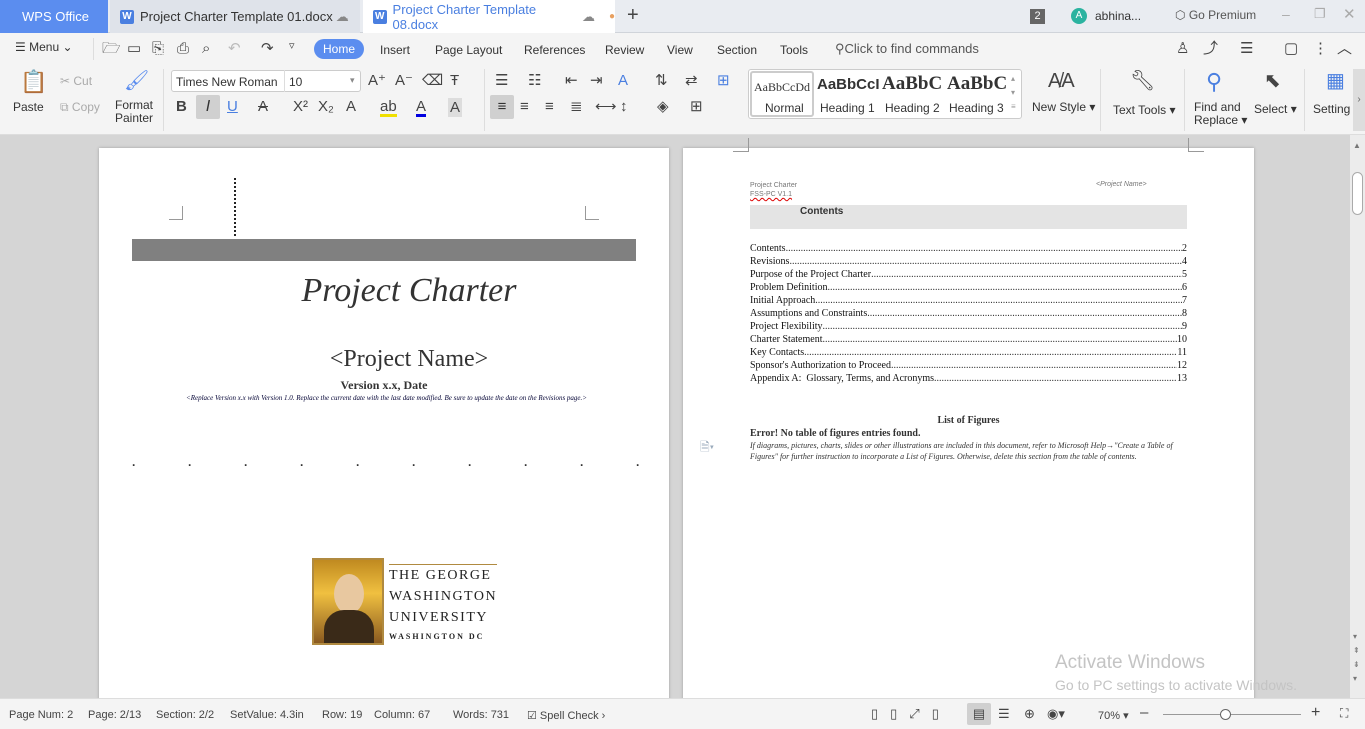  What do you see at coordinates (351, 106) in the screenshot?
I see `text-outline-icon: A` at bounding box center [351, 106].